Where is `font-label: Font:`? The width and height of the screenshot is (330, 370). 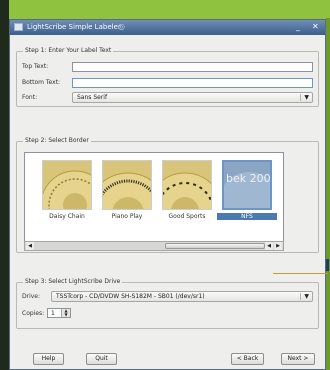
font-label: Font: is located at coordinates (30, 97).